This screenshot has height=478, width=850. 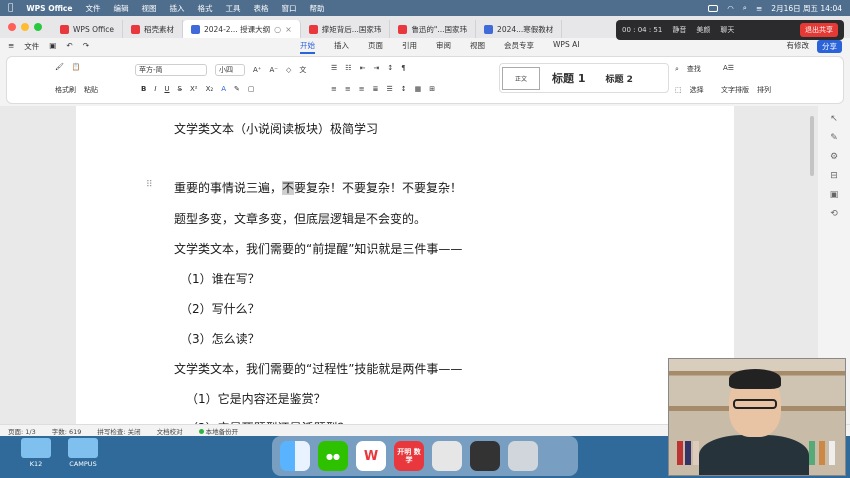 What do you see at coordinates (155, 89) in the screenshot?
I see `italic-icon: I` at bounding box center [155, 89].